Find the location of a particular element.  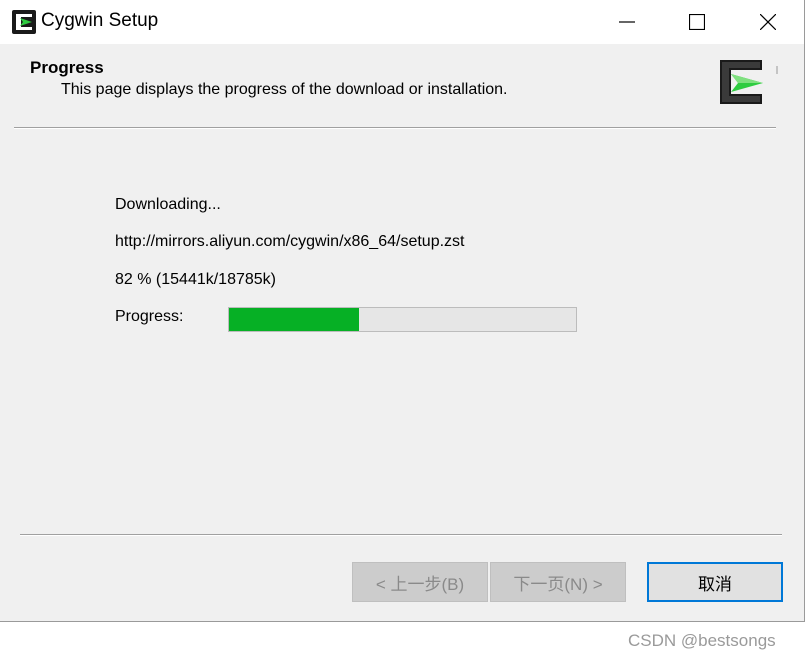

close-icon is located at coordinates (768, 22).